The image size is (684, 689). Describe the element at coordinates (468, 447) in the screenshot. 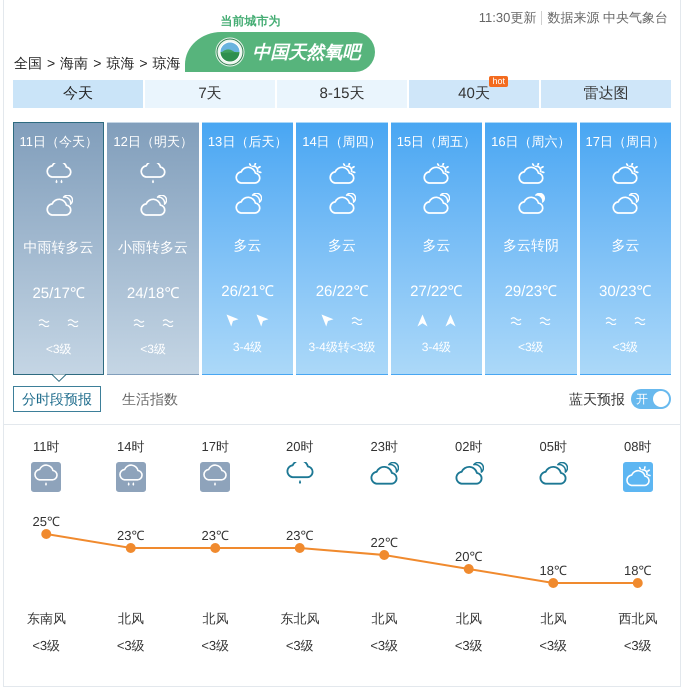

I see `hour-label: 02时` at that location.